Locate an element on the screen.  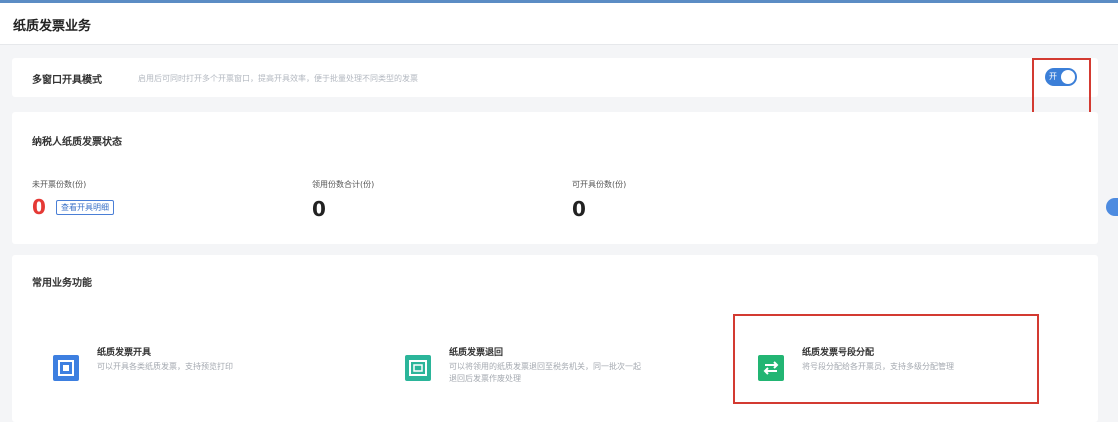
invoice-issue-icon is located at coordinates (66, 368).